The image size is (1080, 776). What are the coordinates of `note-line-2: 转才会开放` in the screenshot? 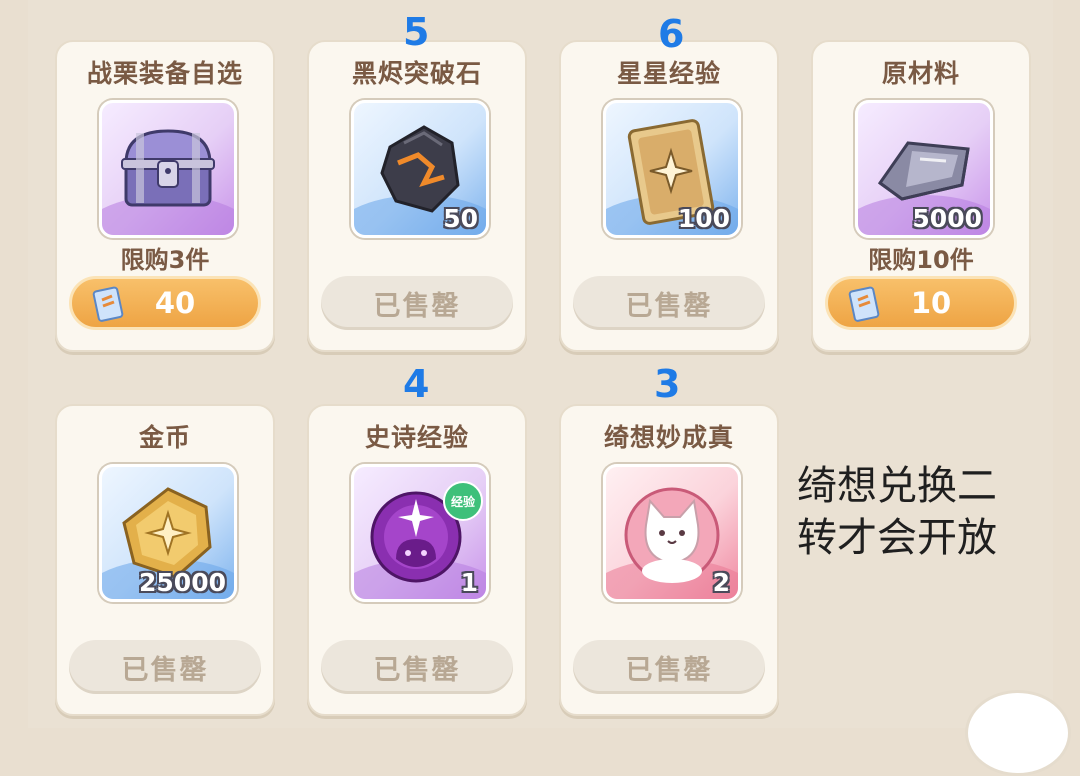 It's located at (897, 538).